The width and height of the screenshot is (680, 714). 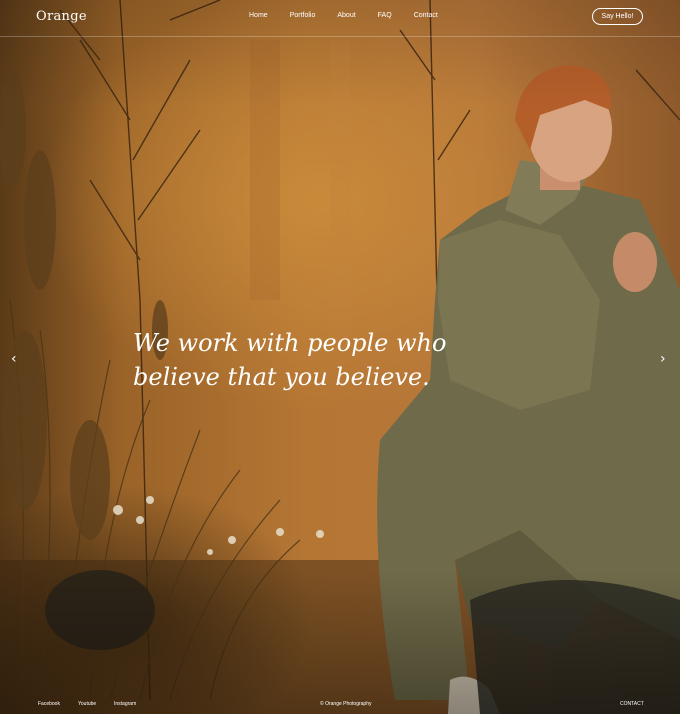 What do you see at coordinates (346, 704) in the screenshot?
I see `footer-copyright: © Orange Photography` at bounding box center [346, 704].